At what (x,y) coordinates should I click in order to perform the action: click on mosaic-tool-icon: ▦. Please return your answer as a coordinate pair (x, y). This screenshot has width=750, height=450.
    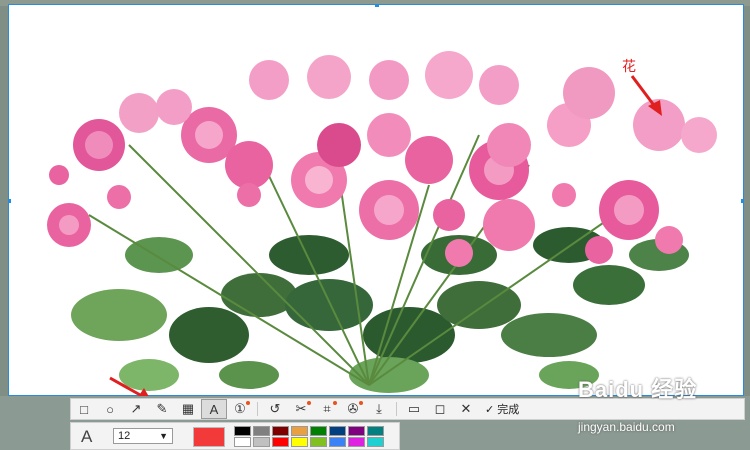
    Looking at the image, I should click on (188, 409).